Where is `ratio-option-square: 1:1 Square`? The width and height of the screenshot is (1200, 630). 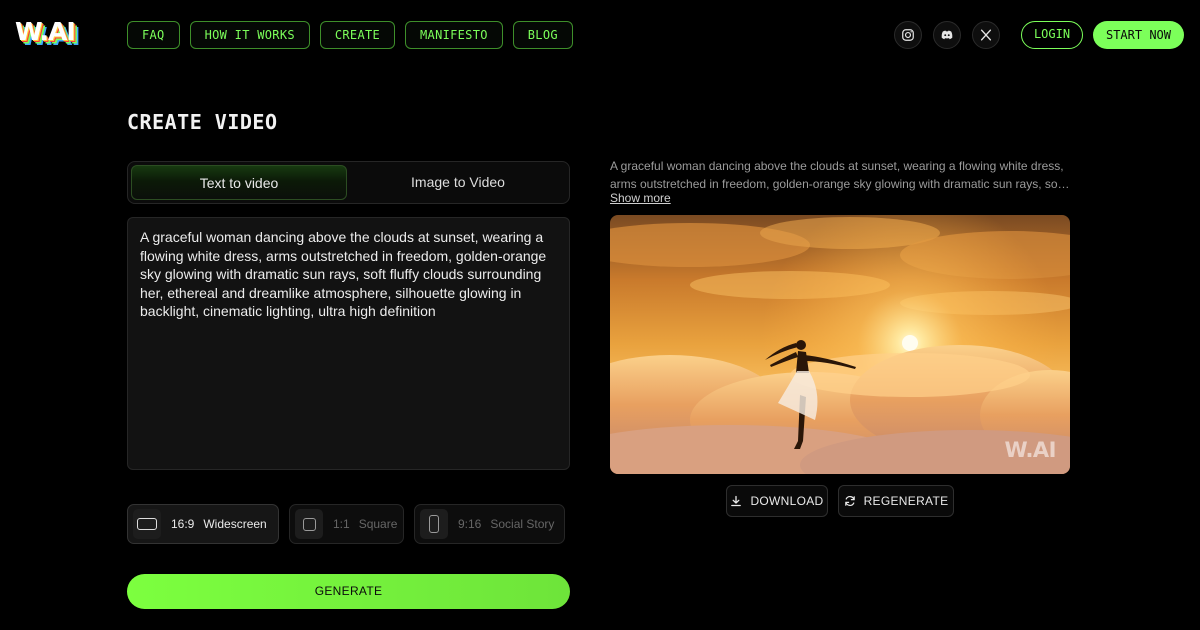 ratio-option-square: 1:1 Square is located at coordinates (346, 524).